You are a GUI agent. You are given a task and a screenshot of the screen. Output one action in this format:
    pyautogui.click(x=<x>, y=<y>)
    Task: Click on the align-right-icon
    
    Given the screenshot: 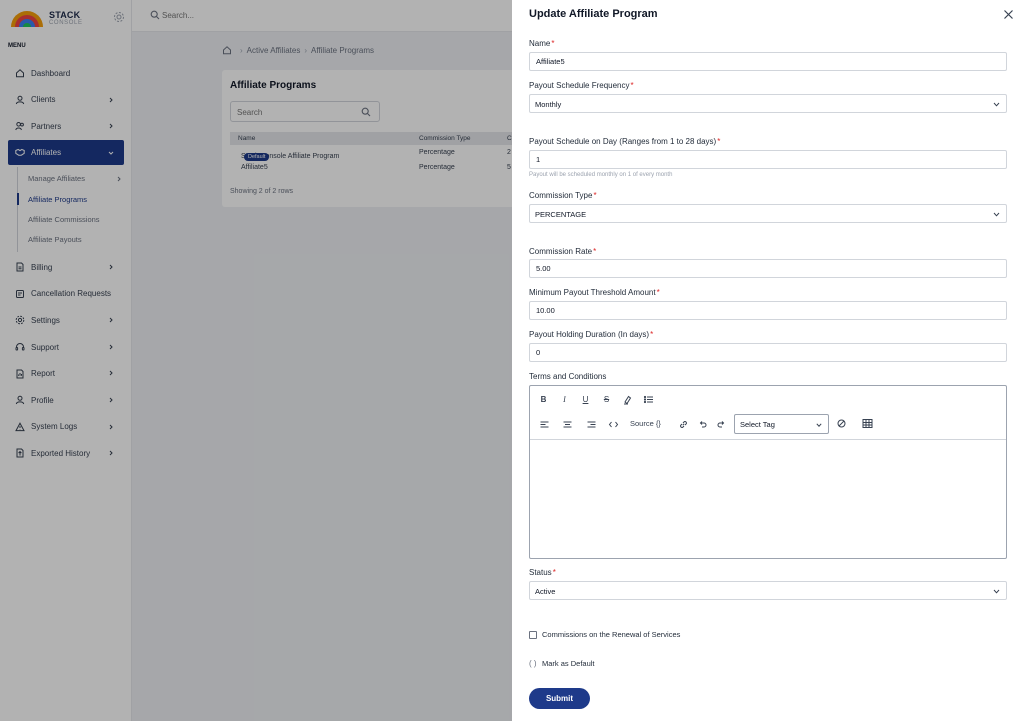 What is the action you would take?
    pyautogui.click(x=591, y=424)
    